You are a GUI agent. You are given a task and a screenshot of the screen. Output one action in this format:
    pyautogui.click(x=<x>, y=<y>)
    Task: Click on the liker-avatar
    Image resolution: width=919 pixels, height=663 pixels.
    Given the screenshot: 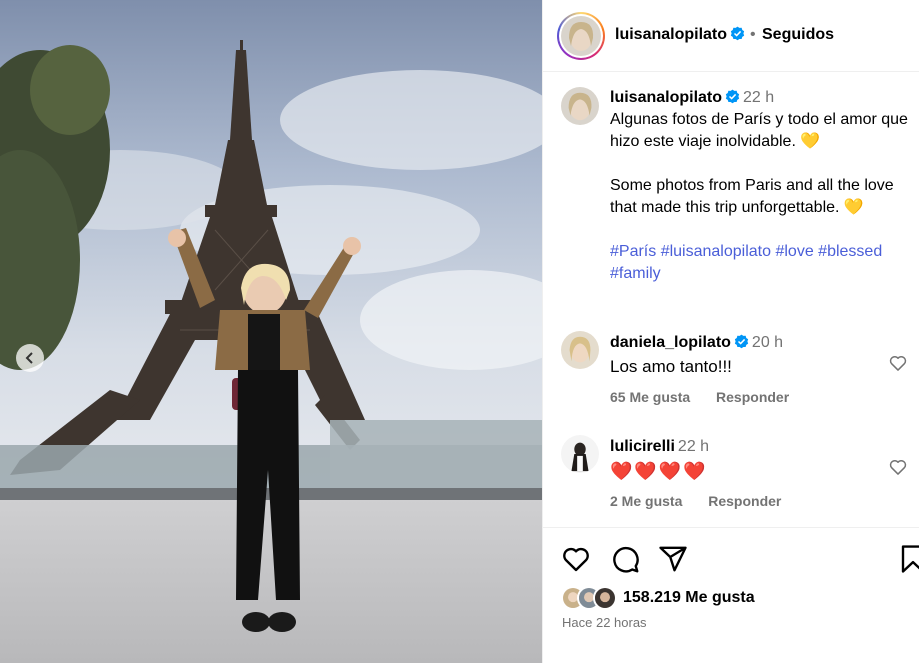 What is the action you would take?
    pyautogui.click(x=605, y=598)
    